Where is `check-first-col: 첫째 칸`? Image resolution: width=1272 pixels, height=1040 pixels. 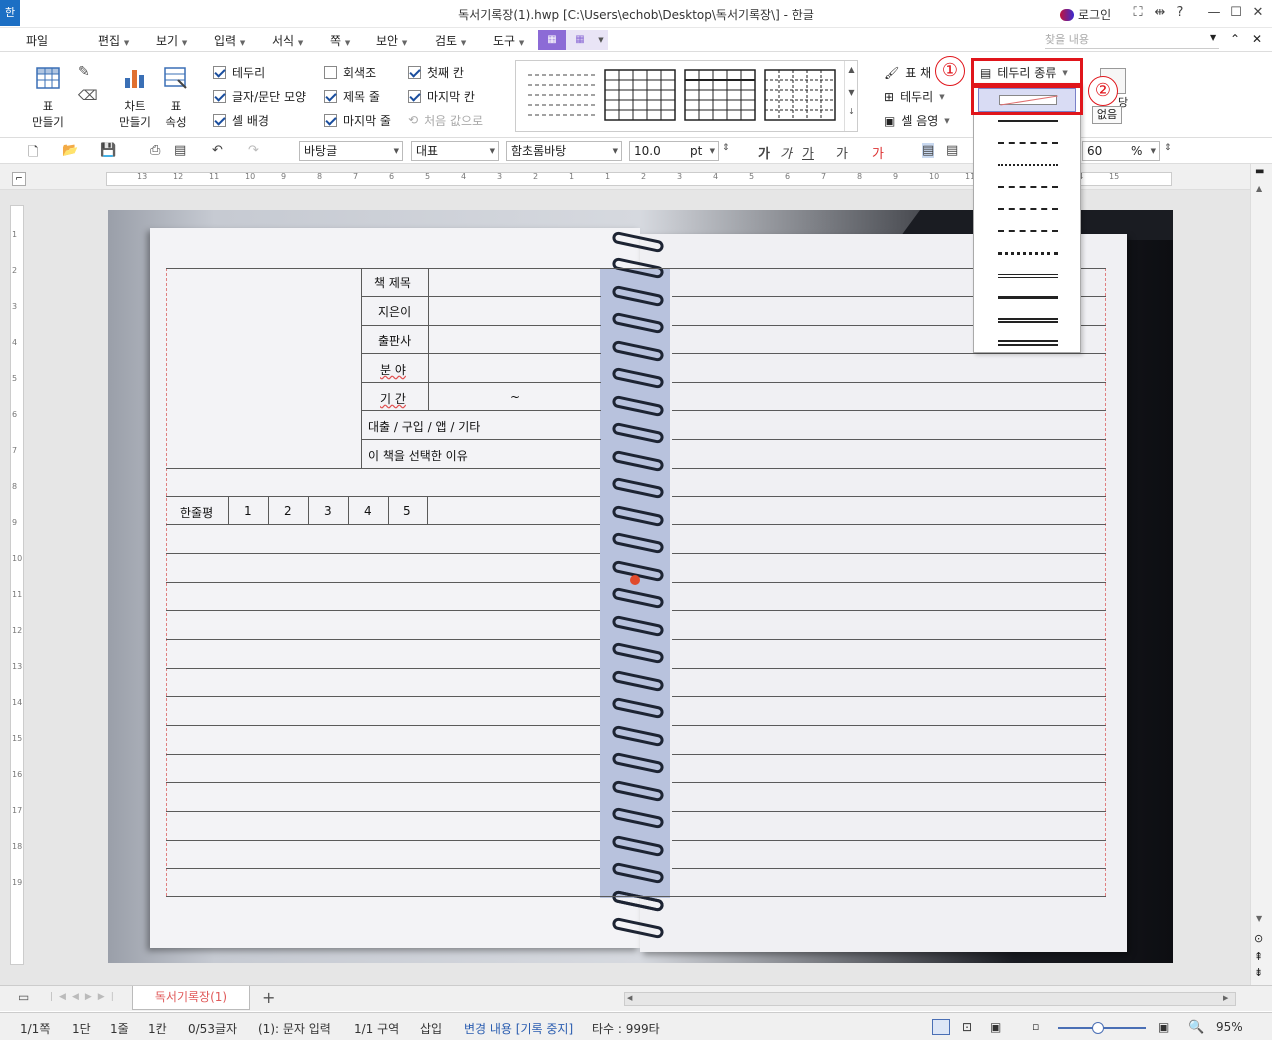
check-first-col: 첫째 칸 is located at coordinates (445, 72).